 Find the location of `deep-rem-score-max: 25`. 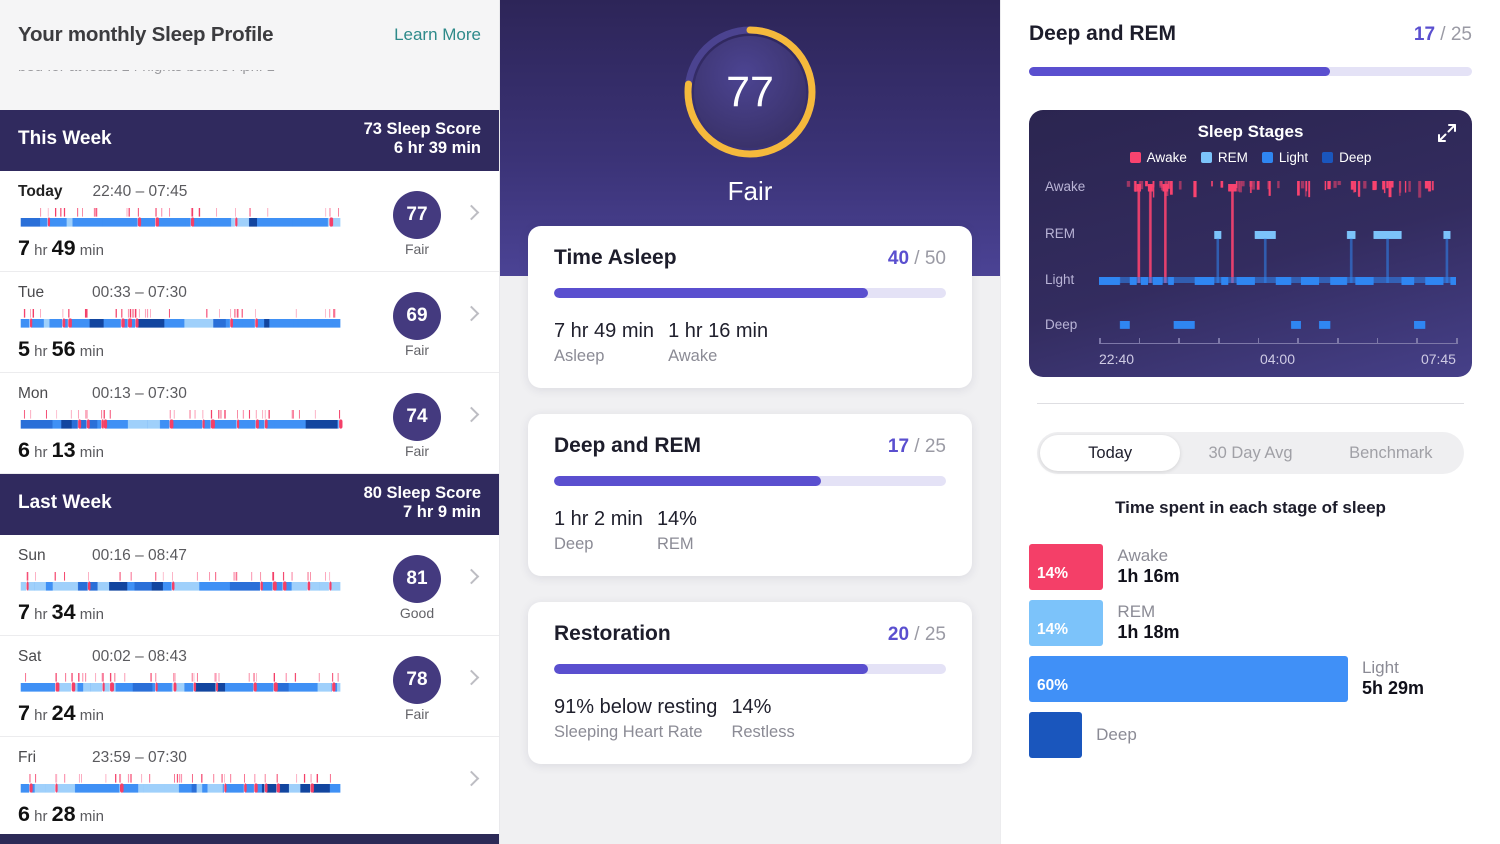

deep-rem-score-max: 25 is located at coordinates (1461, 34).